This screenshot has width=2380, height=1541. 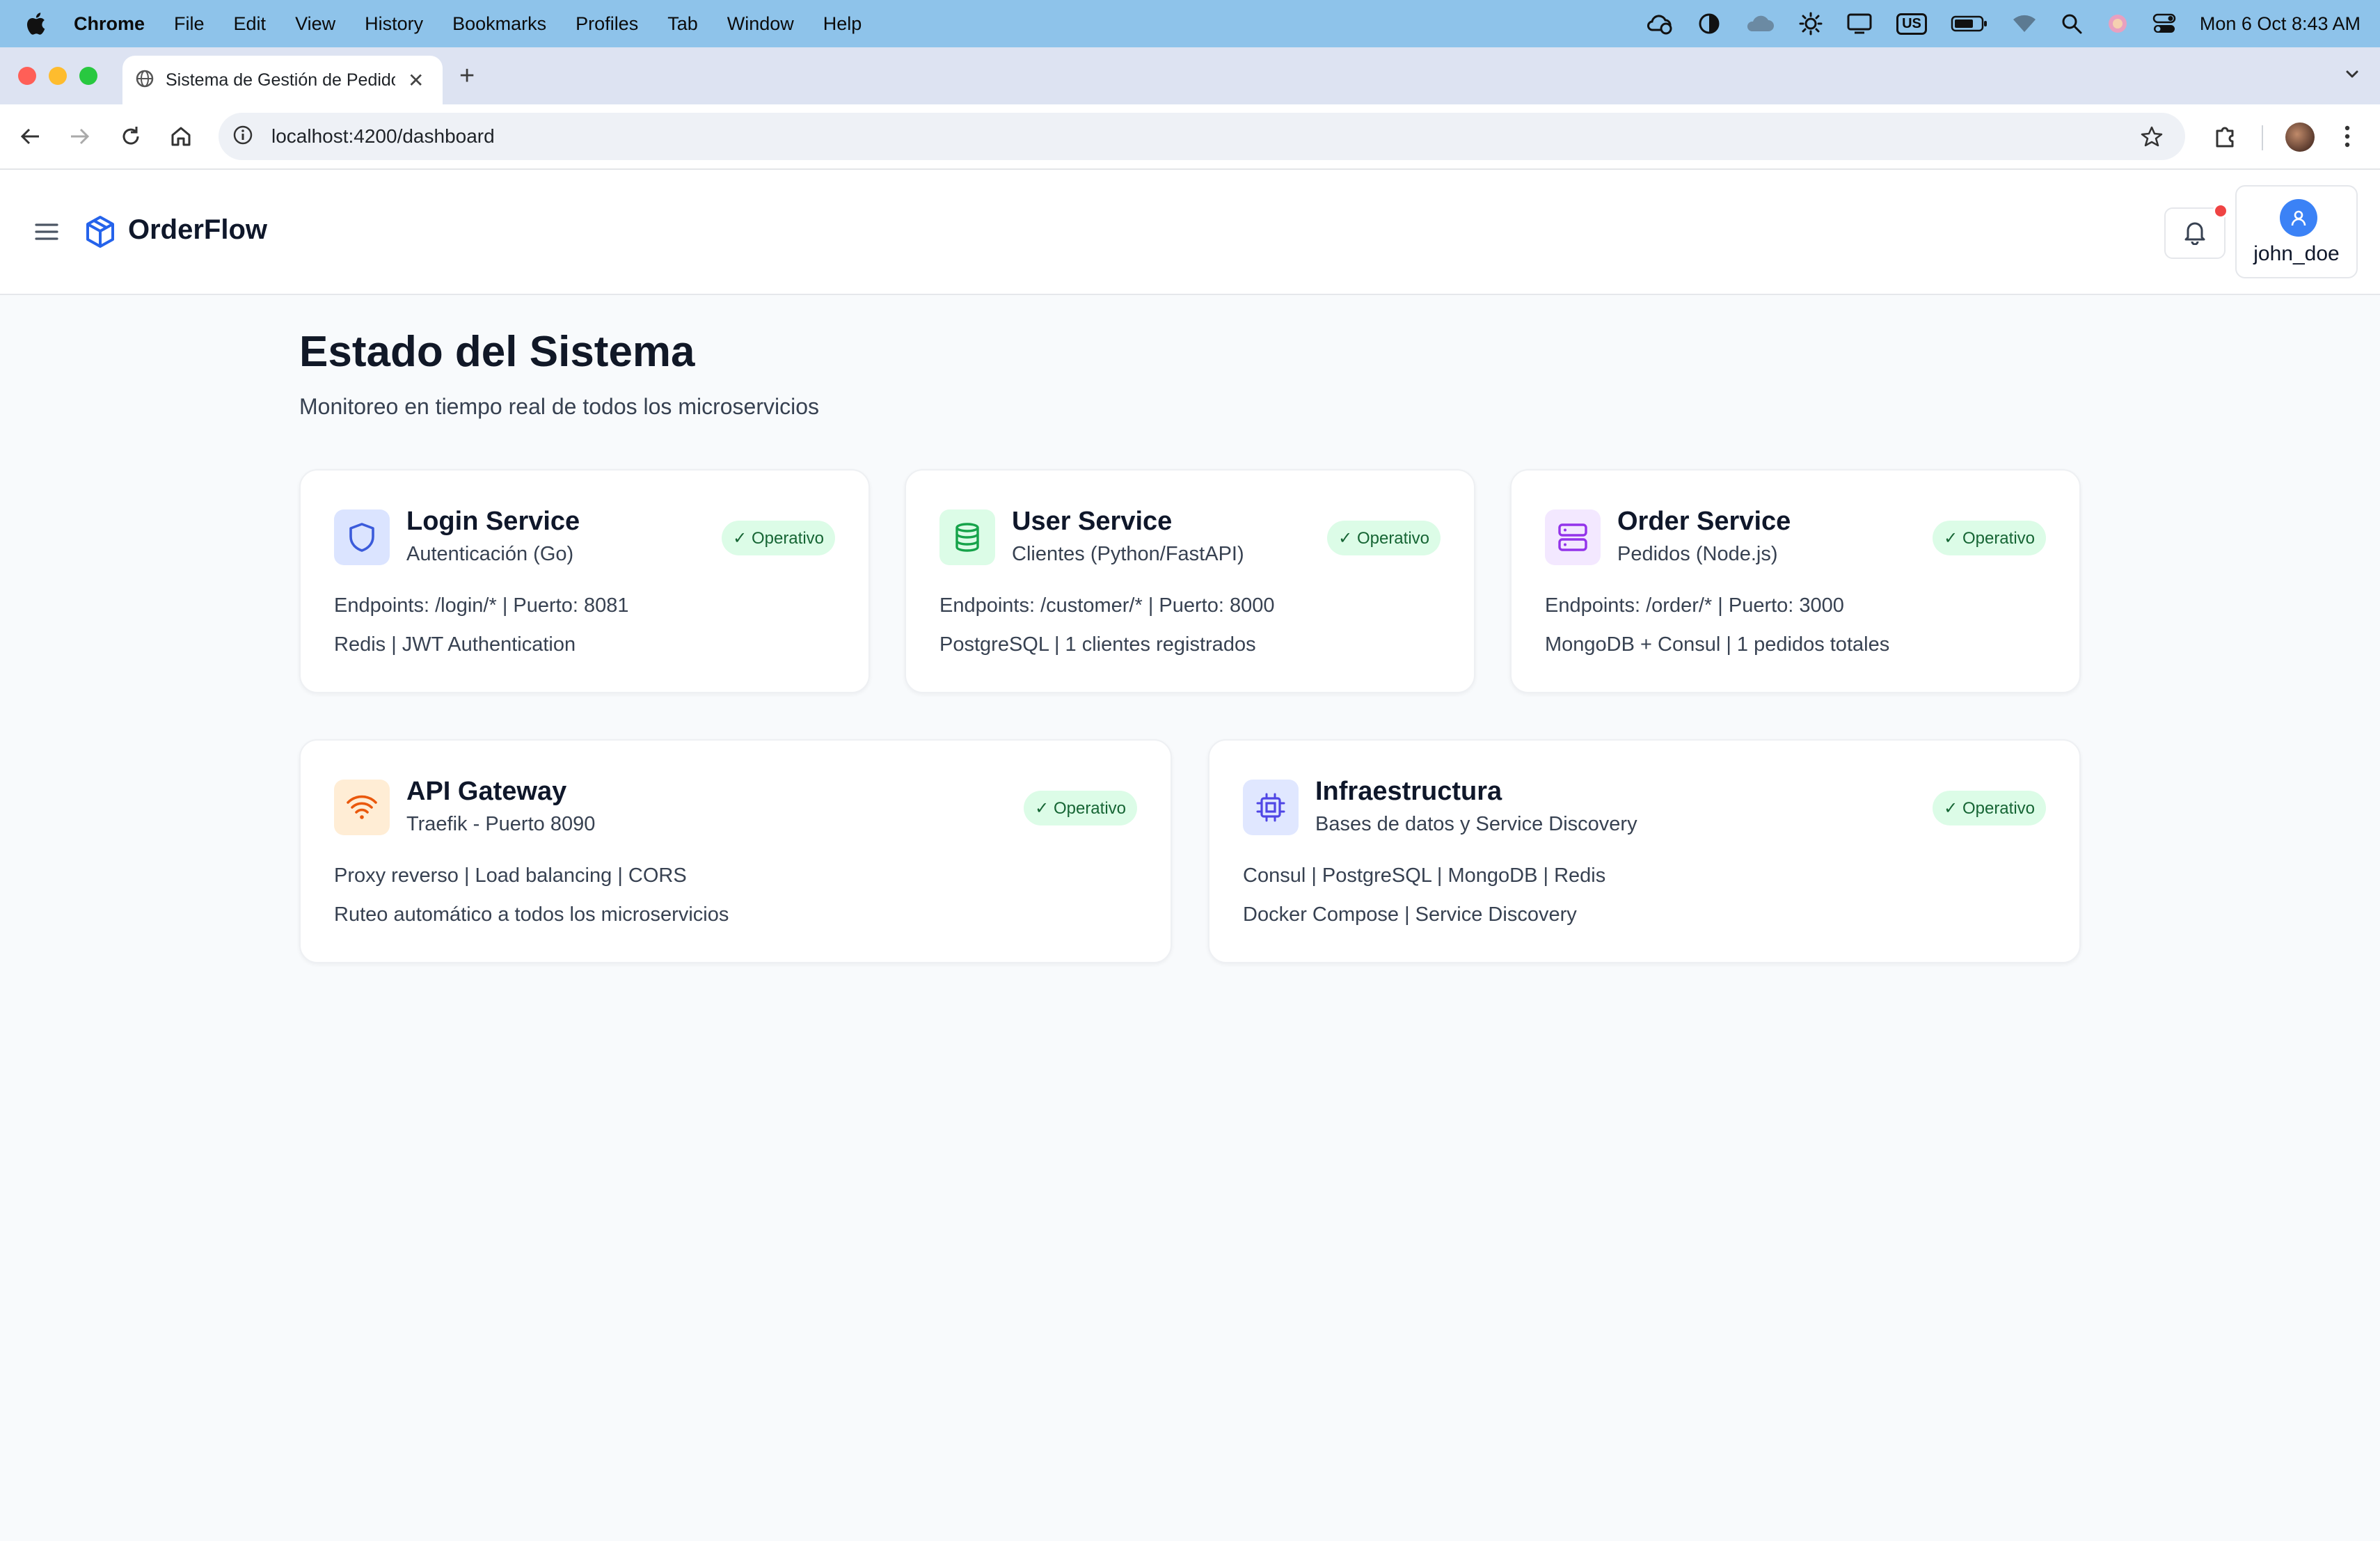 What do you see at coordinates (88, 76) in the screenshot?
I see `maximize-window-button` at bounding box center [88, 76].